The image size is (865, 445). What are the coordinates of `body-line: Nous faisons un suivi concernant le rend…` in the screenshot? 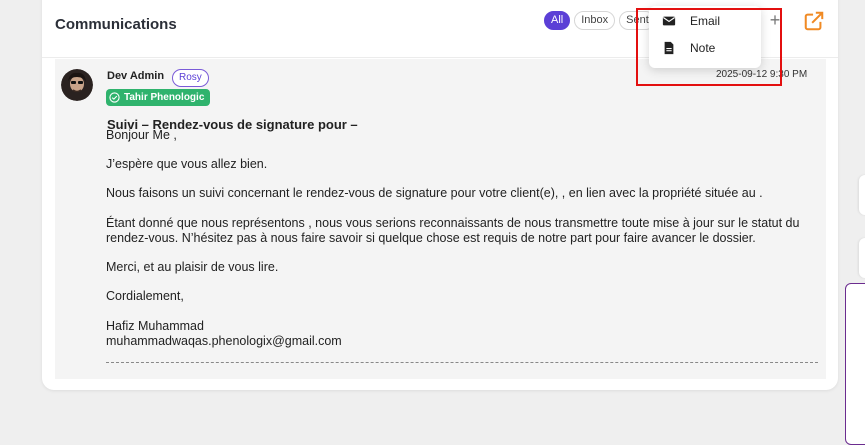 It's located at (434, 193).